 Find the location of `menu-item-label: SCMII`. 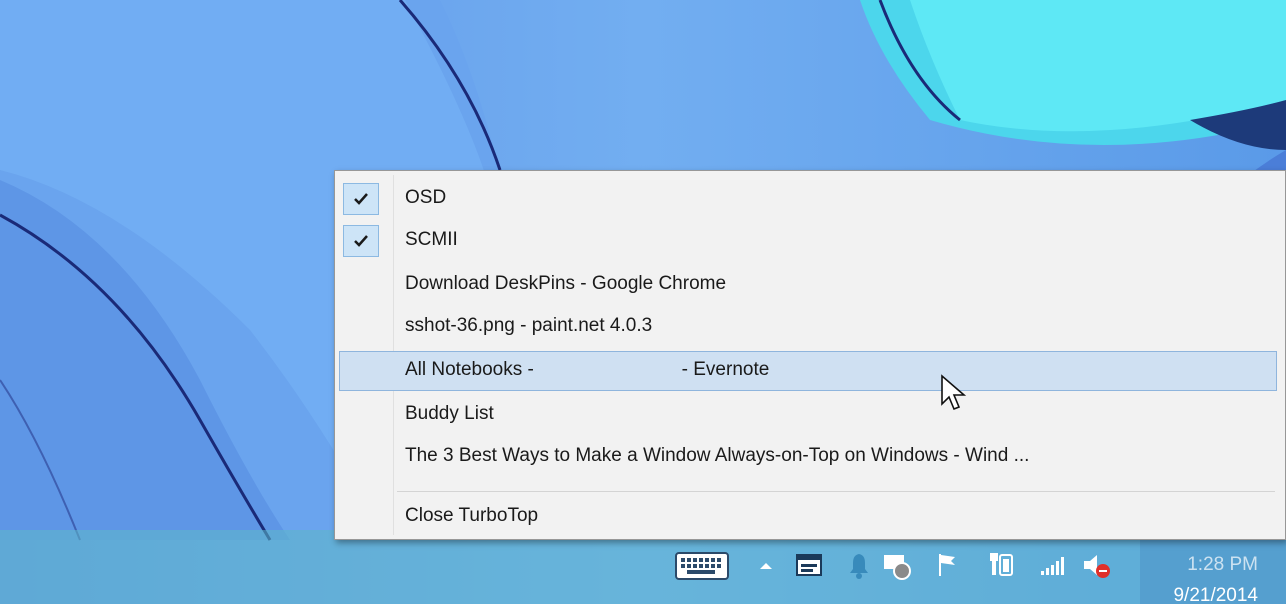

menu-item-label: SCMII is located at coordinates (431, 239).